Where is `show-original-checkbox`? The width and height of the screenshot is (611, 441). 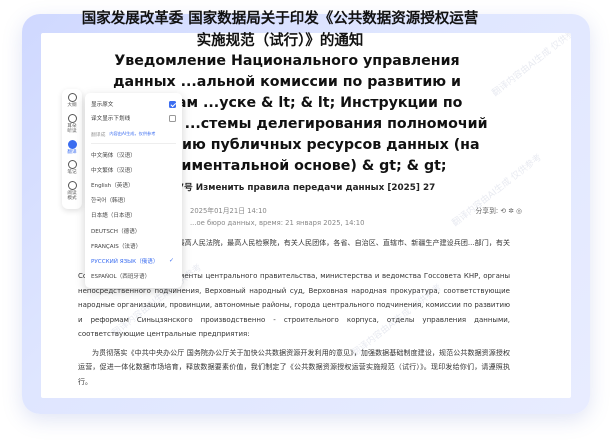
show-original-checkbox is located at coordinates (172, 104).